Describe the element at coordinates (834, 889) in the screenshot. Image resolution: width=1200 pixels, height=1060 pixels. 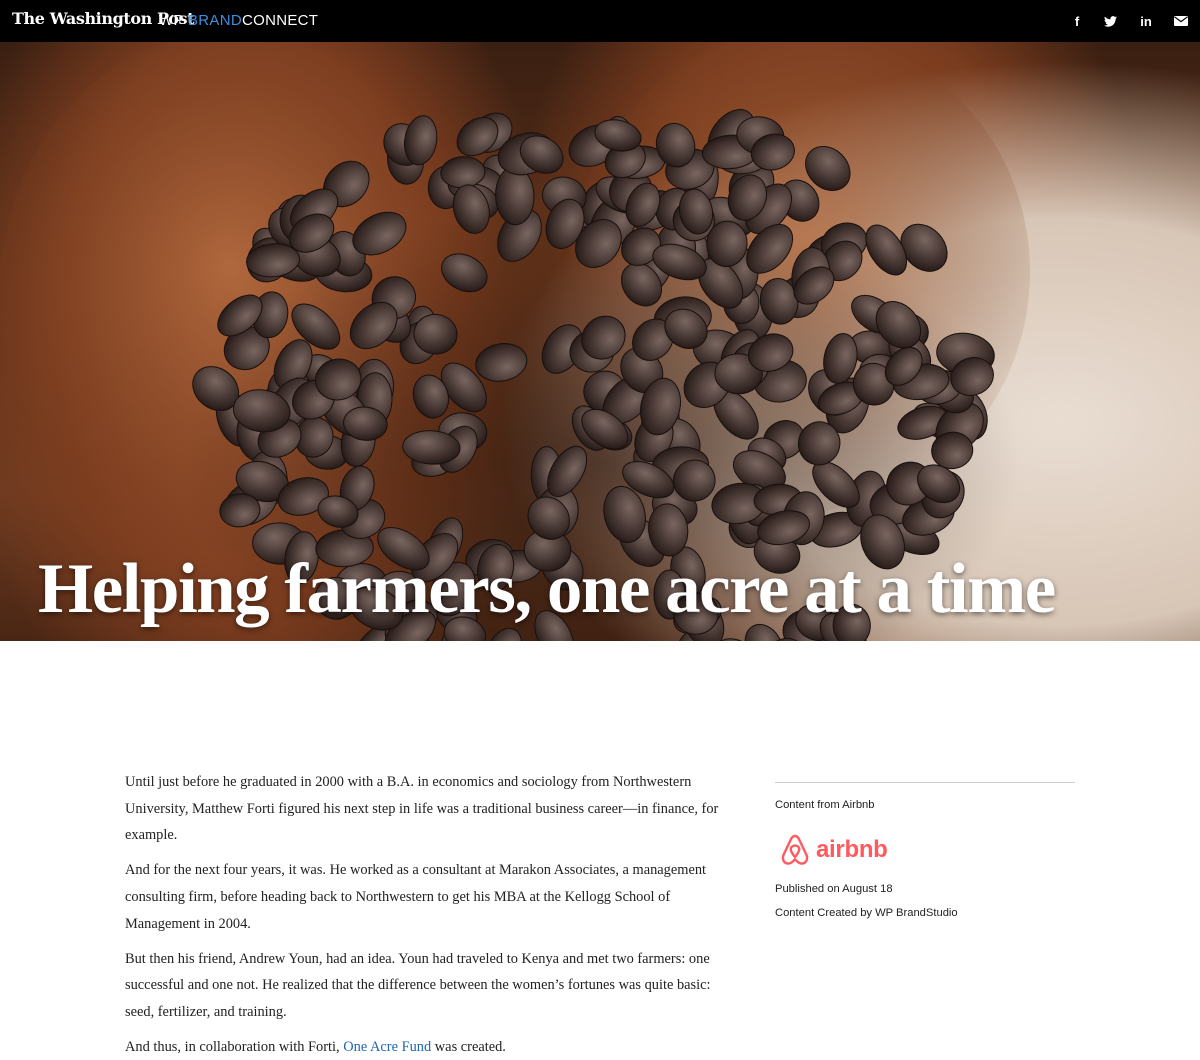
I see `published-date: Published on August 18` at that location.